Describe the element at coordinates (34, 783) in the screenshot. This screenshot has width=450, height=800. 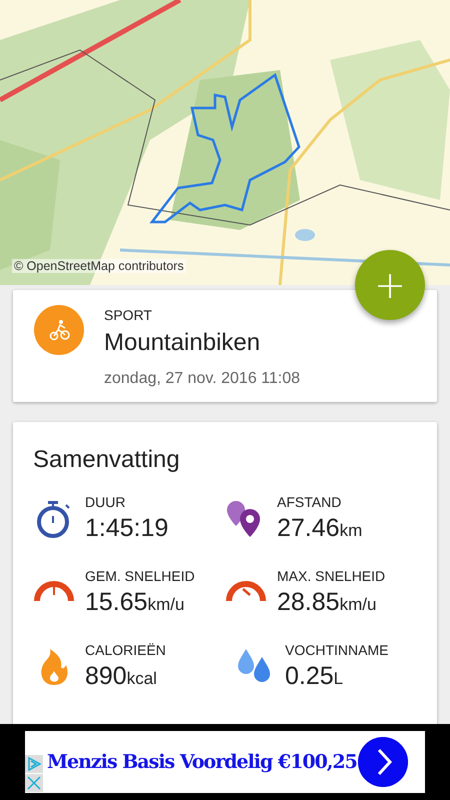
I see `close-icon` at that location.